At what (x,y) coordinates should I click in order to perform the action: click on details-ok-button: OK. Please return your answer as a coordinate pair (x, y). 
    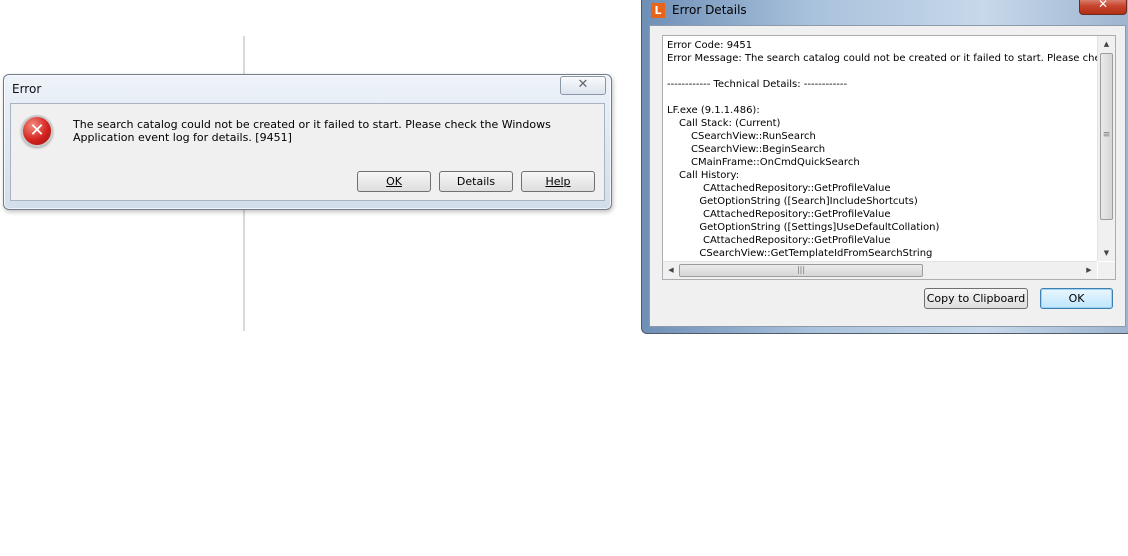
    Looking at the image, I should click on (1076, 298).